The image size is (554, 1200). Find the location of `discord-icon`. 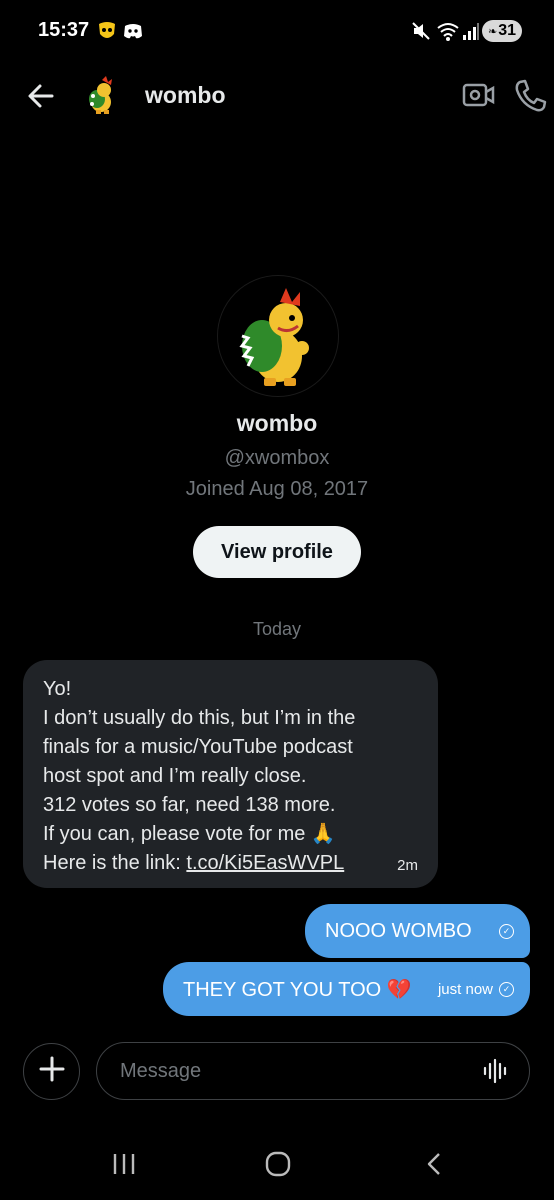

discord-icon is located at coordinates (133, 33).